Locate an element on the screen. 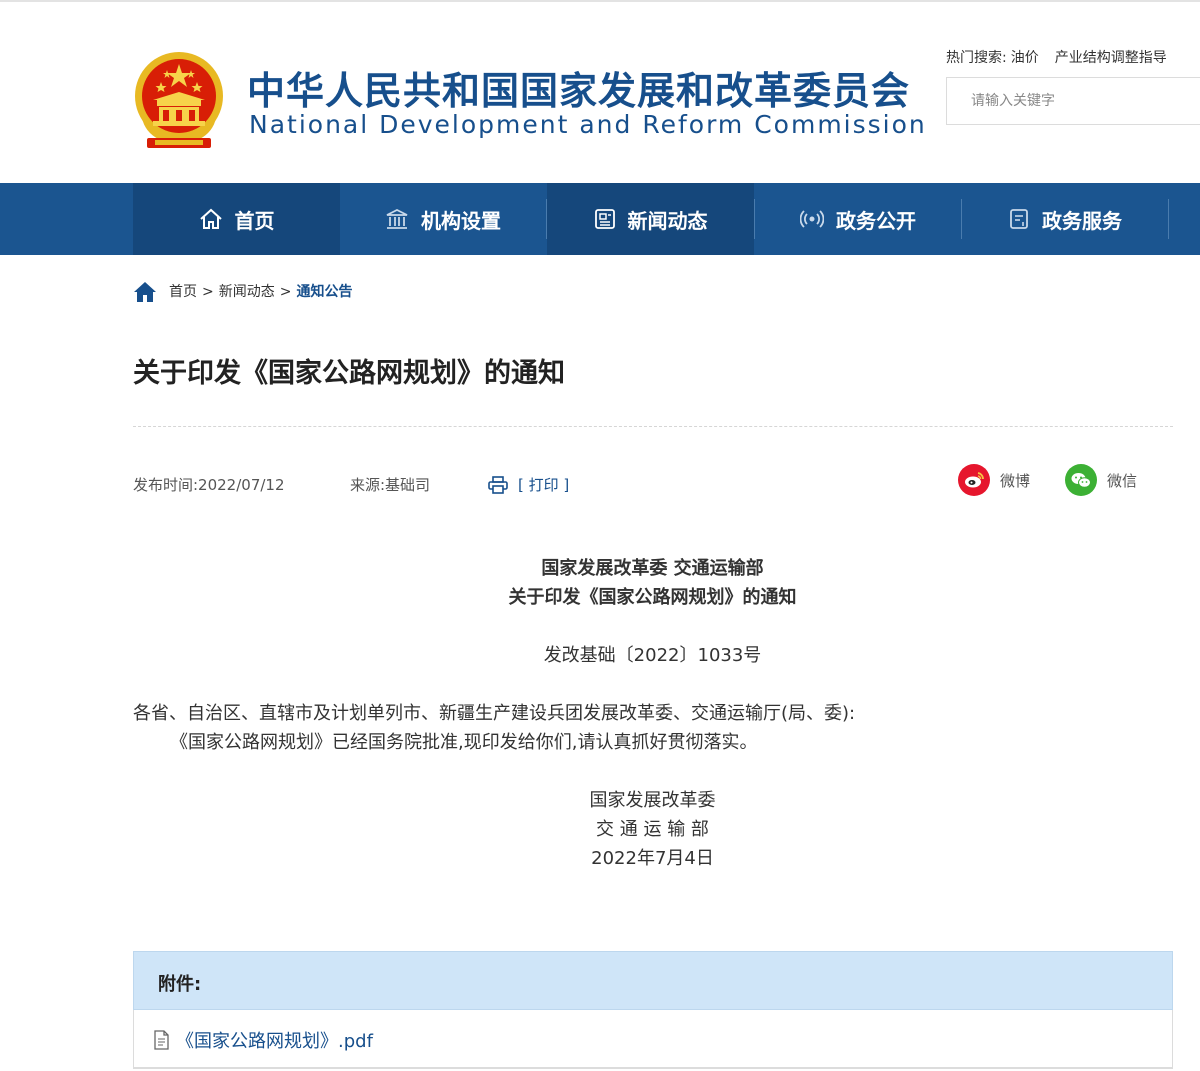 The image size is (1200, 1071). search-input is located at coordinates (1073, 101).